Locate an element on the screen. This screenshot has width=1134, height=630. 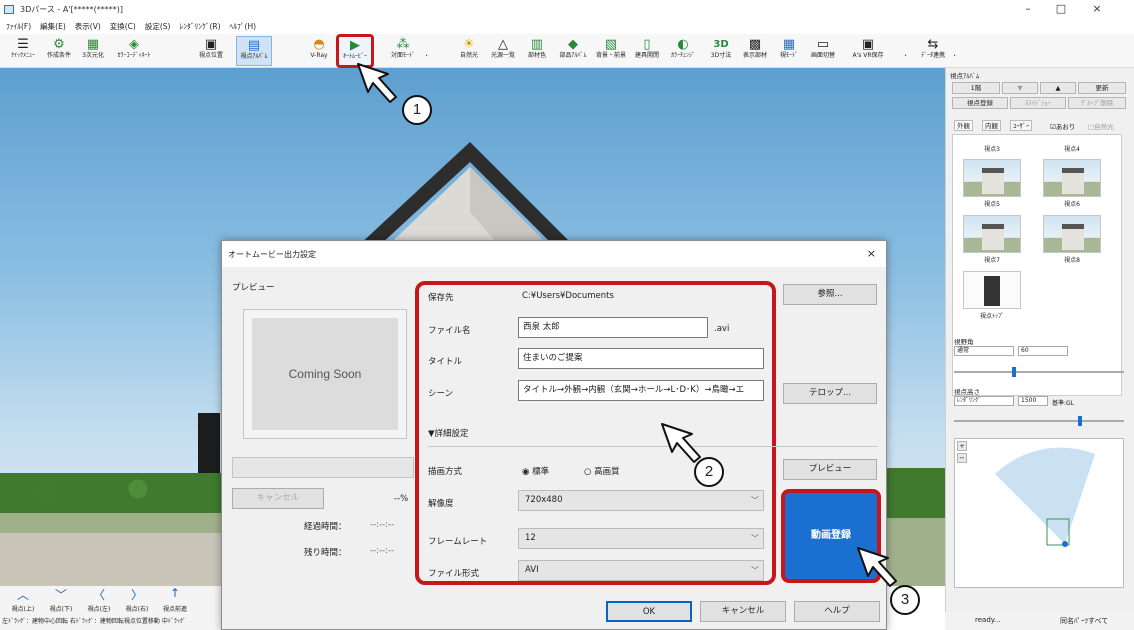
slideshow-button: ｽﾗｲﾄﾞｼｮｰ is located at coordinates (1038, 103).